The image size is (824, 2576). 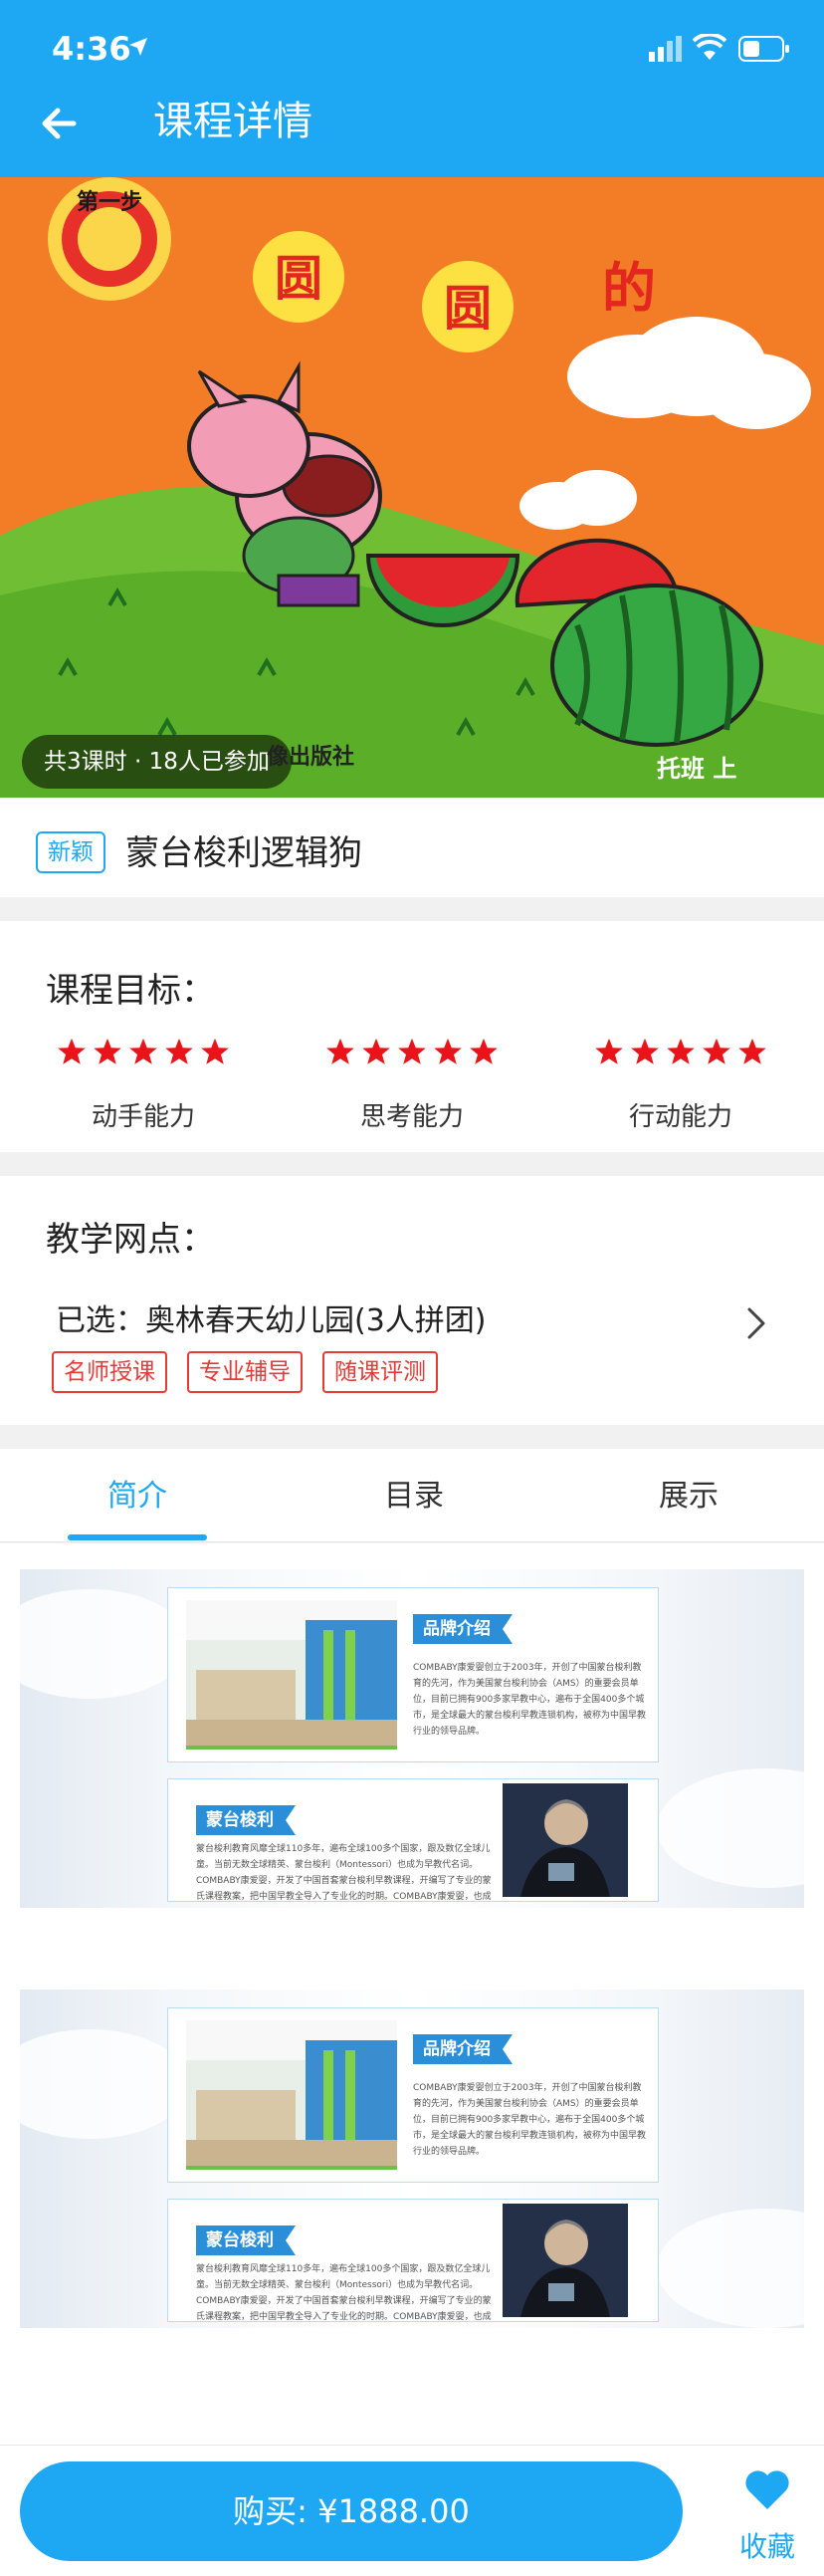 I want to click on feature-tag: 随课评测, so click(x=380, y=1372).